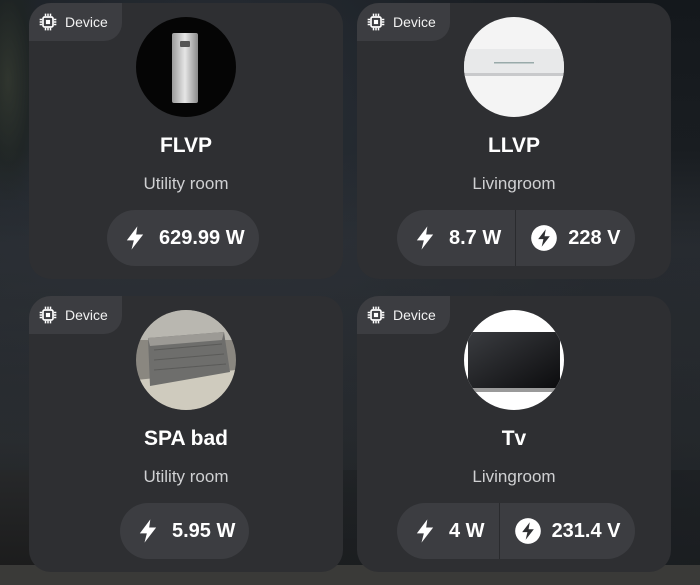  Describe the element at coordinates (202, 237) in the screenshot. I see `power-value: 629.99 W` at that location.